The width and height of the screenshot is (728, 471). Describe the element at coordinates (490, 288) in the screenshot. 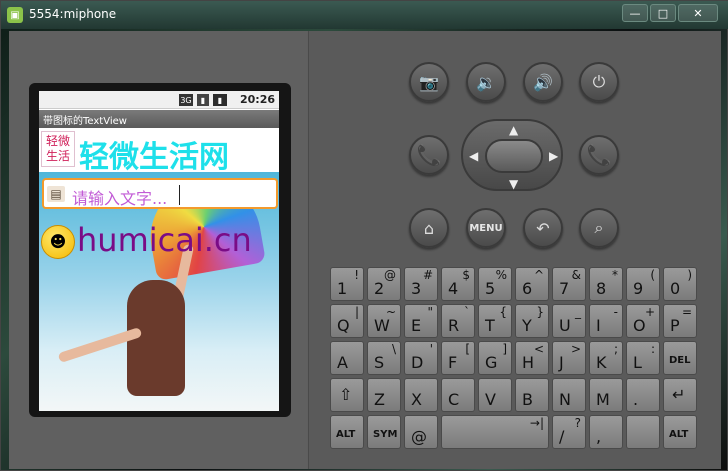

I see `key-label: 5` at that location.